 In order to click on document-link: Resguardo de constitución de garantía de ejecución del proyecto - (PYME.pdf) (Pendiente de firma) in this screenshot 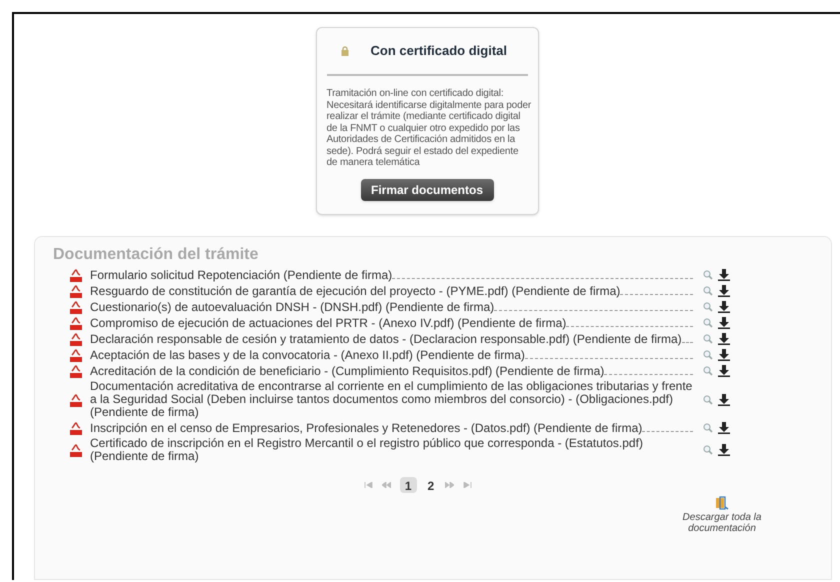, I will do `click(355, 291)`.